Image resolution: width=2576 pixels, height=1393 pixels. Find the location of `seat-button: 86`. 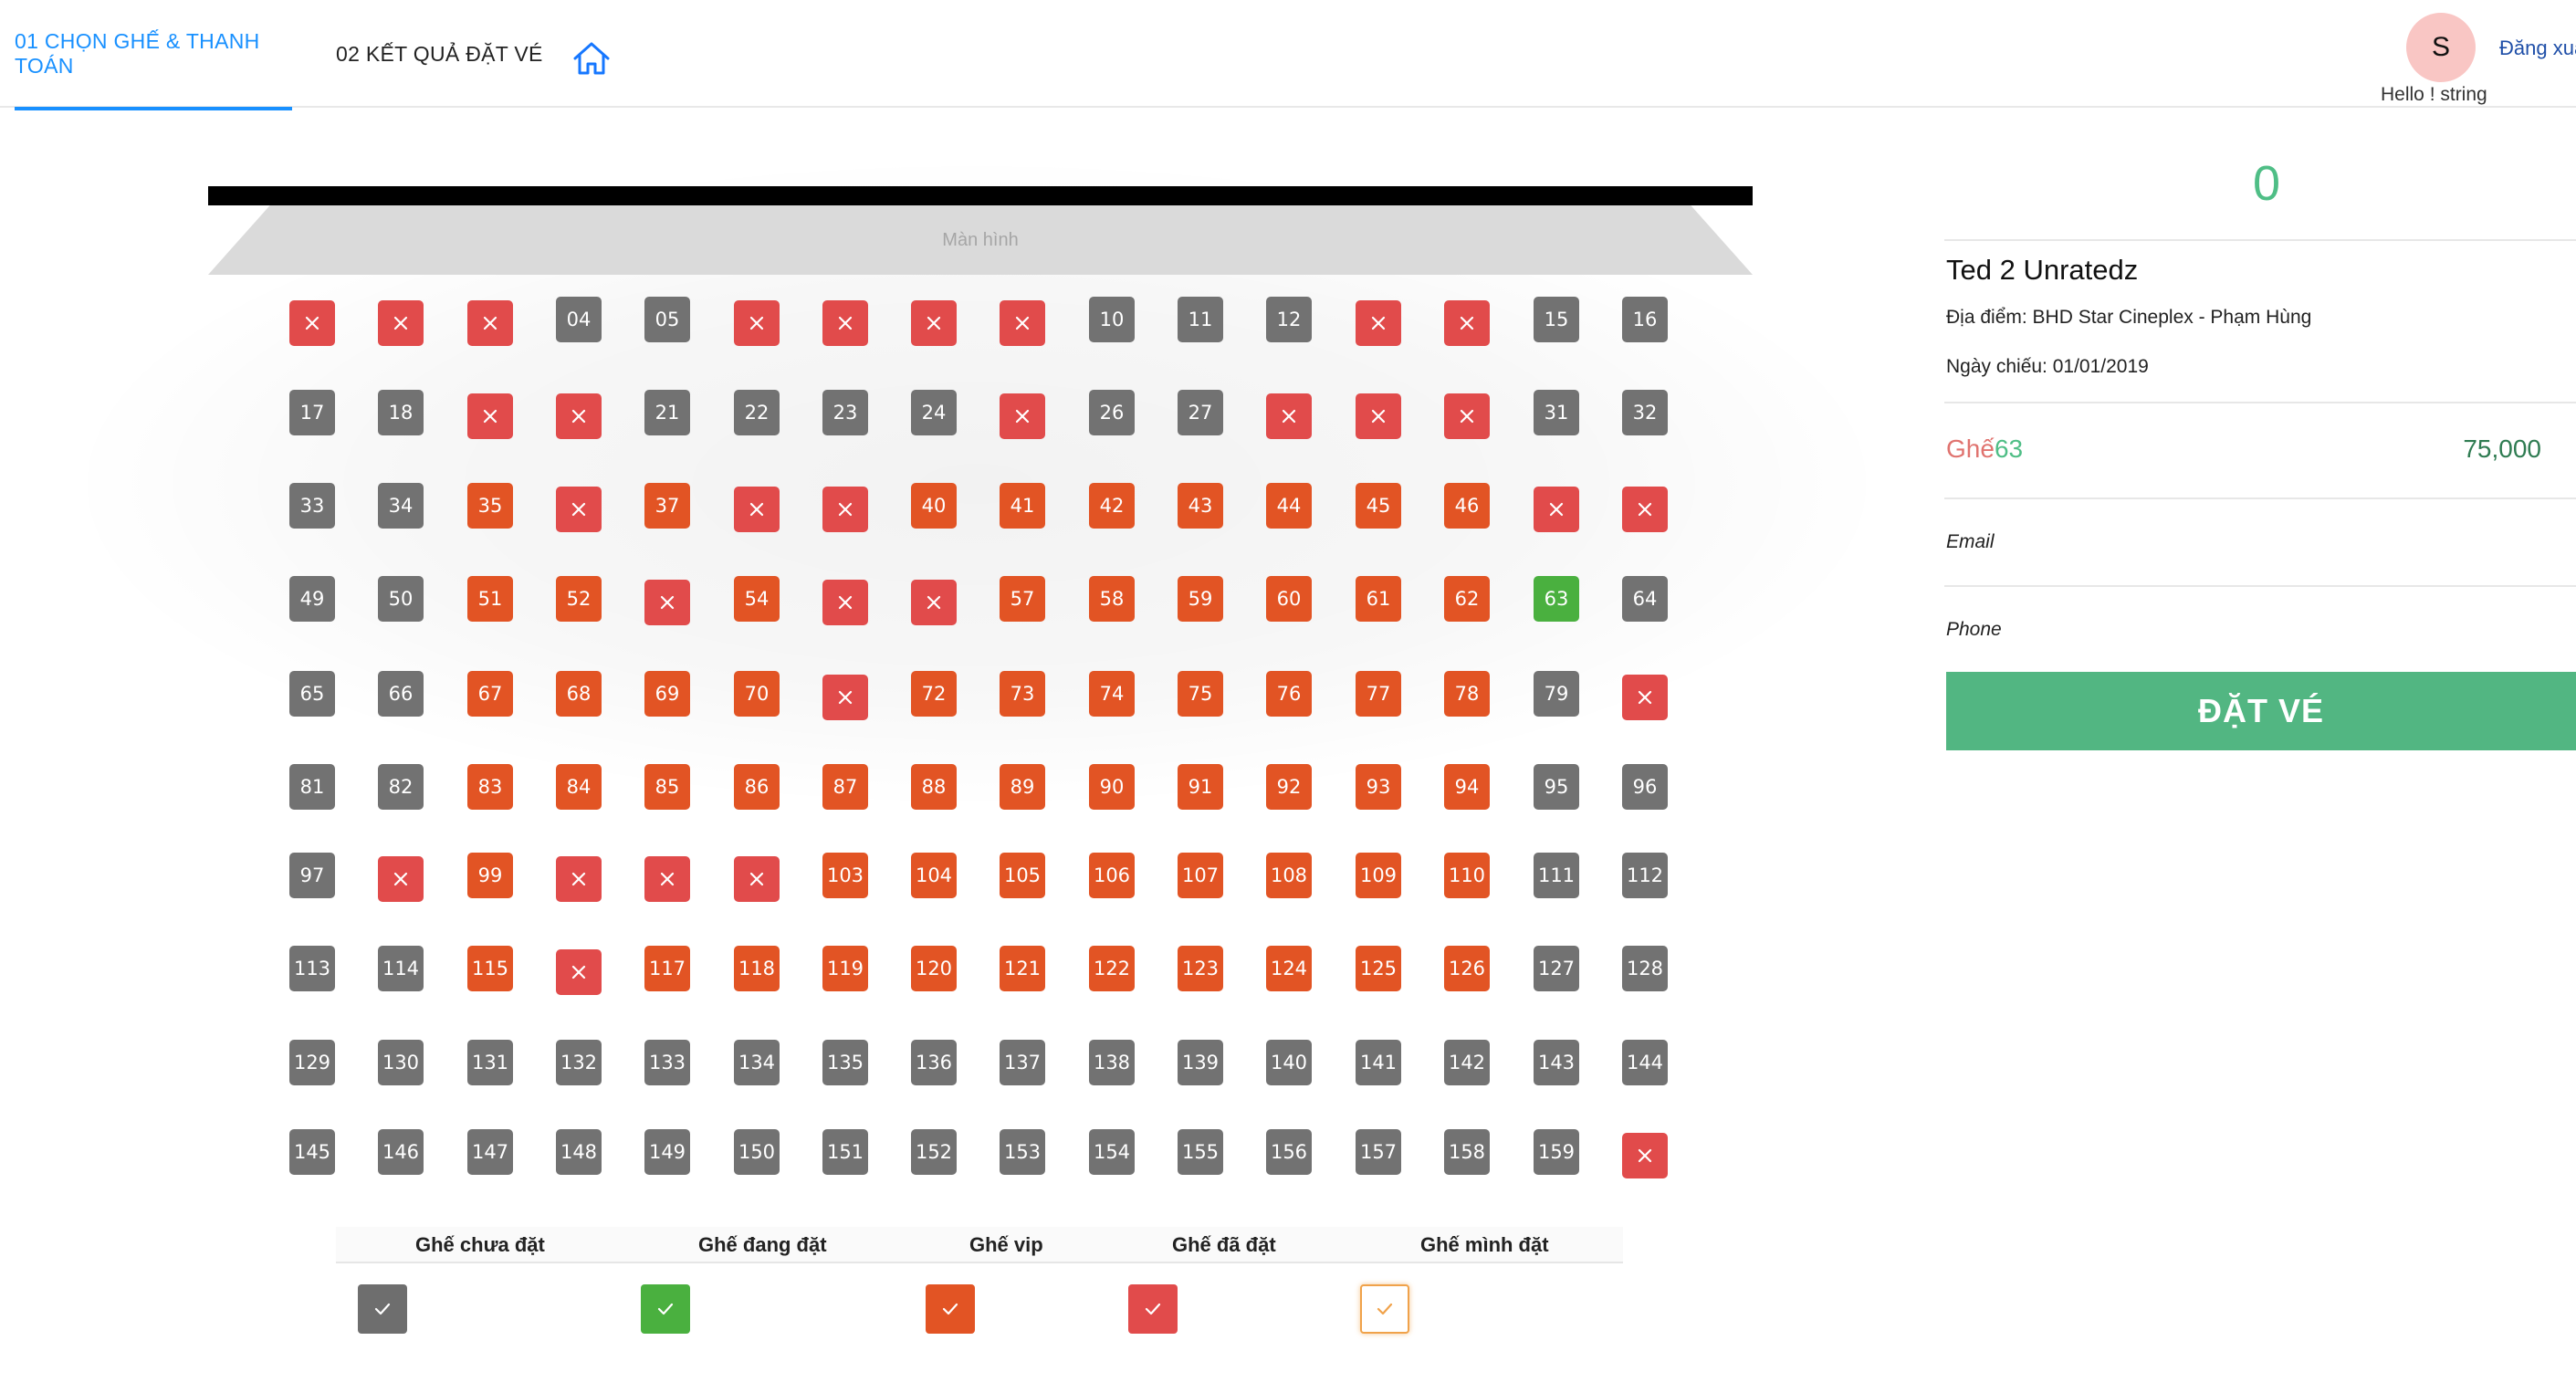

seat-button: 86 is located at coordinates (757, 787).